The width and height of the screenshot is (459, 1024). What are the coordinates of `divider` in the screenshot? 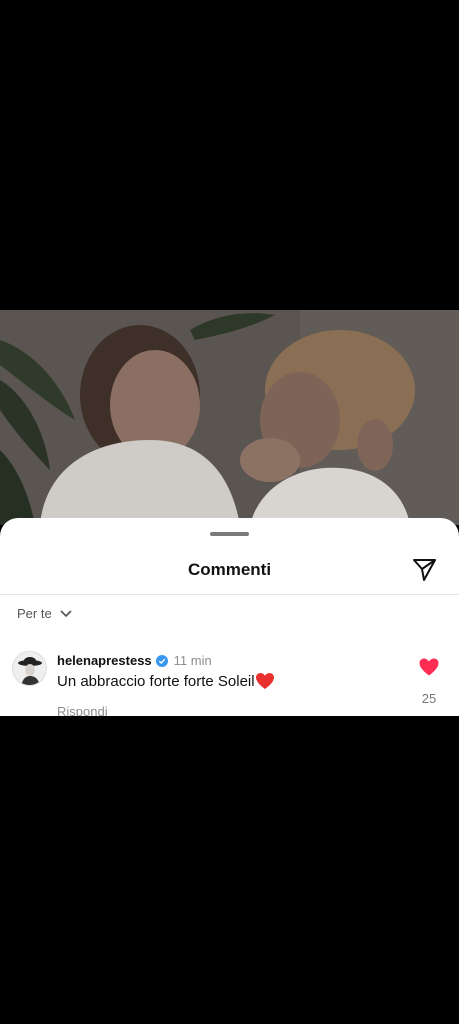 It's located at (229, 594).